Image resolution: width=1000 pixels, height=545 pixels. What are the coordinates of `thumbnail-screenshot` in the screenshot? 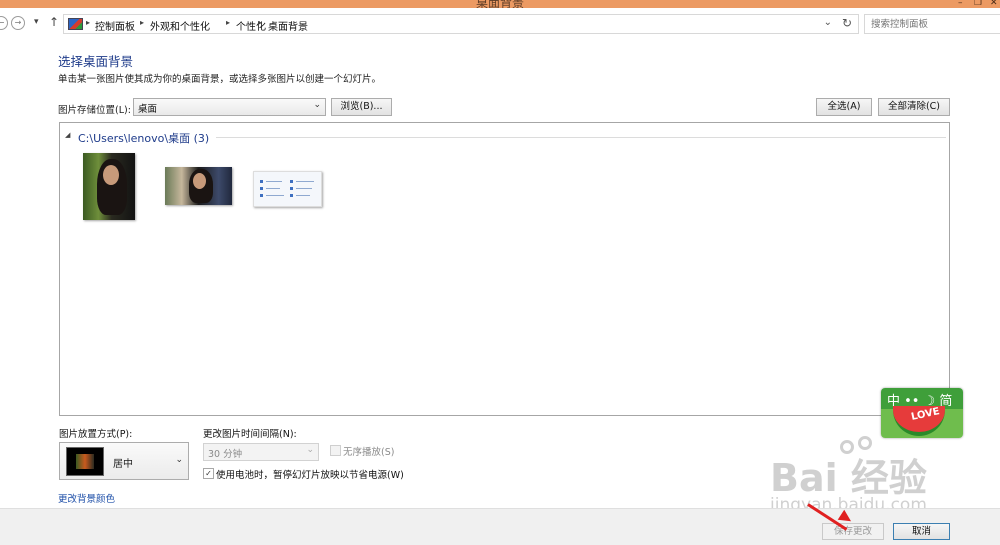 It's located at (287, 189).